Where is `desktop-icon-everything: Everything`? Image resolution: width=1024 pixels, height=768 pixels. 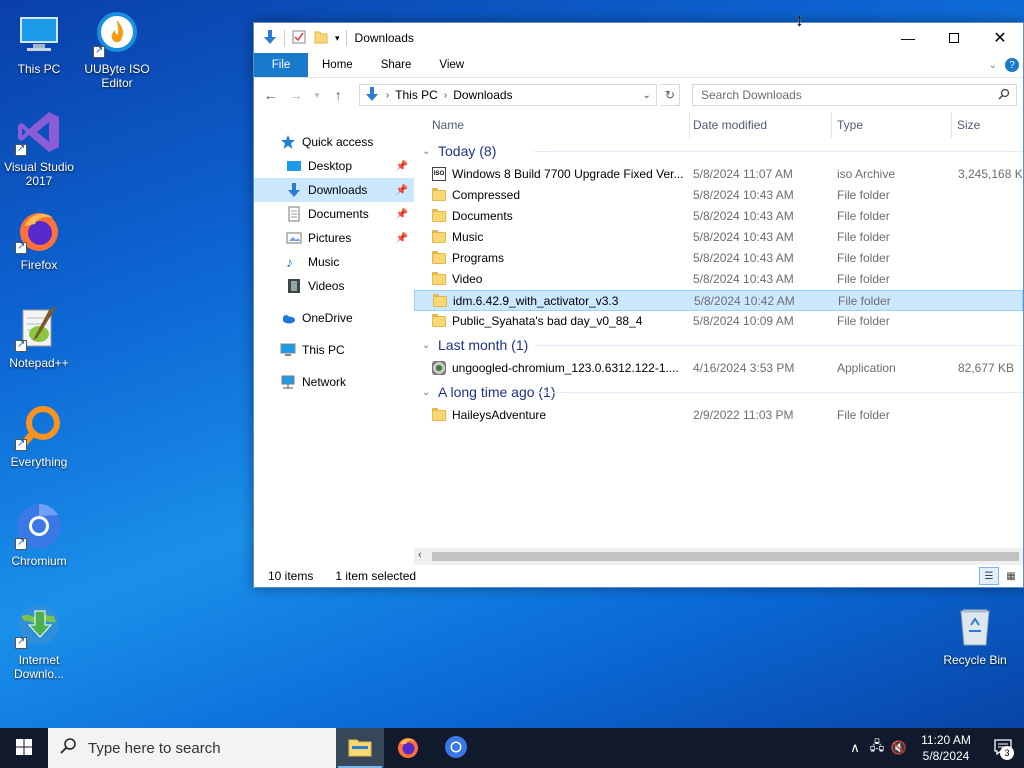
desktop-icon-everything: Everything is located at coordinates (39, 436).